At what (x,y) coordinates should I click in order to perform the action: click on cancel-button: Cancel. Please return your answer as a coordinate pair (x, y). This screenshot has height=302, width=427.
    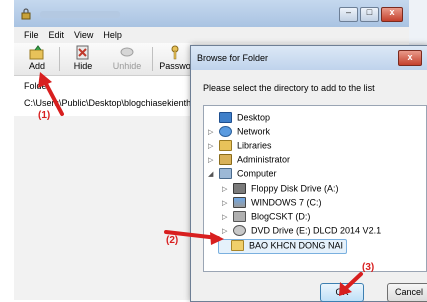
    Looking at the image, I should click on (407, 292).